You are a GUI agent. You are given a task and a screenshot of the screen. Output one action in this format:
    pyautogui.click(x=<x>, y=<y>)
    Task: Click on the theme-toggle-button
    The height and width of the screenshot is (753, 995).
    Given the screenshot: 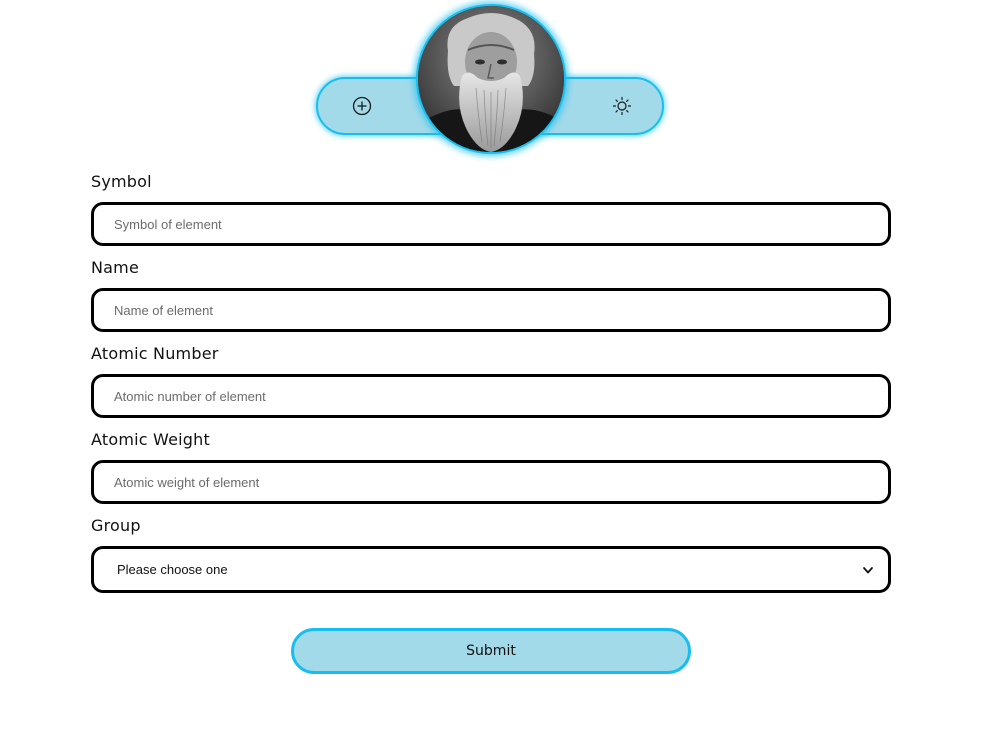 What is the action you would take?
    pyautogui.click(x=622, y=106)
    